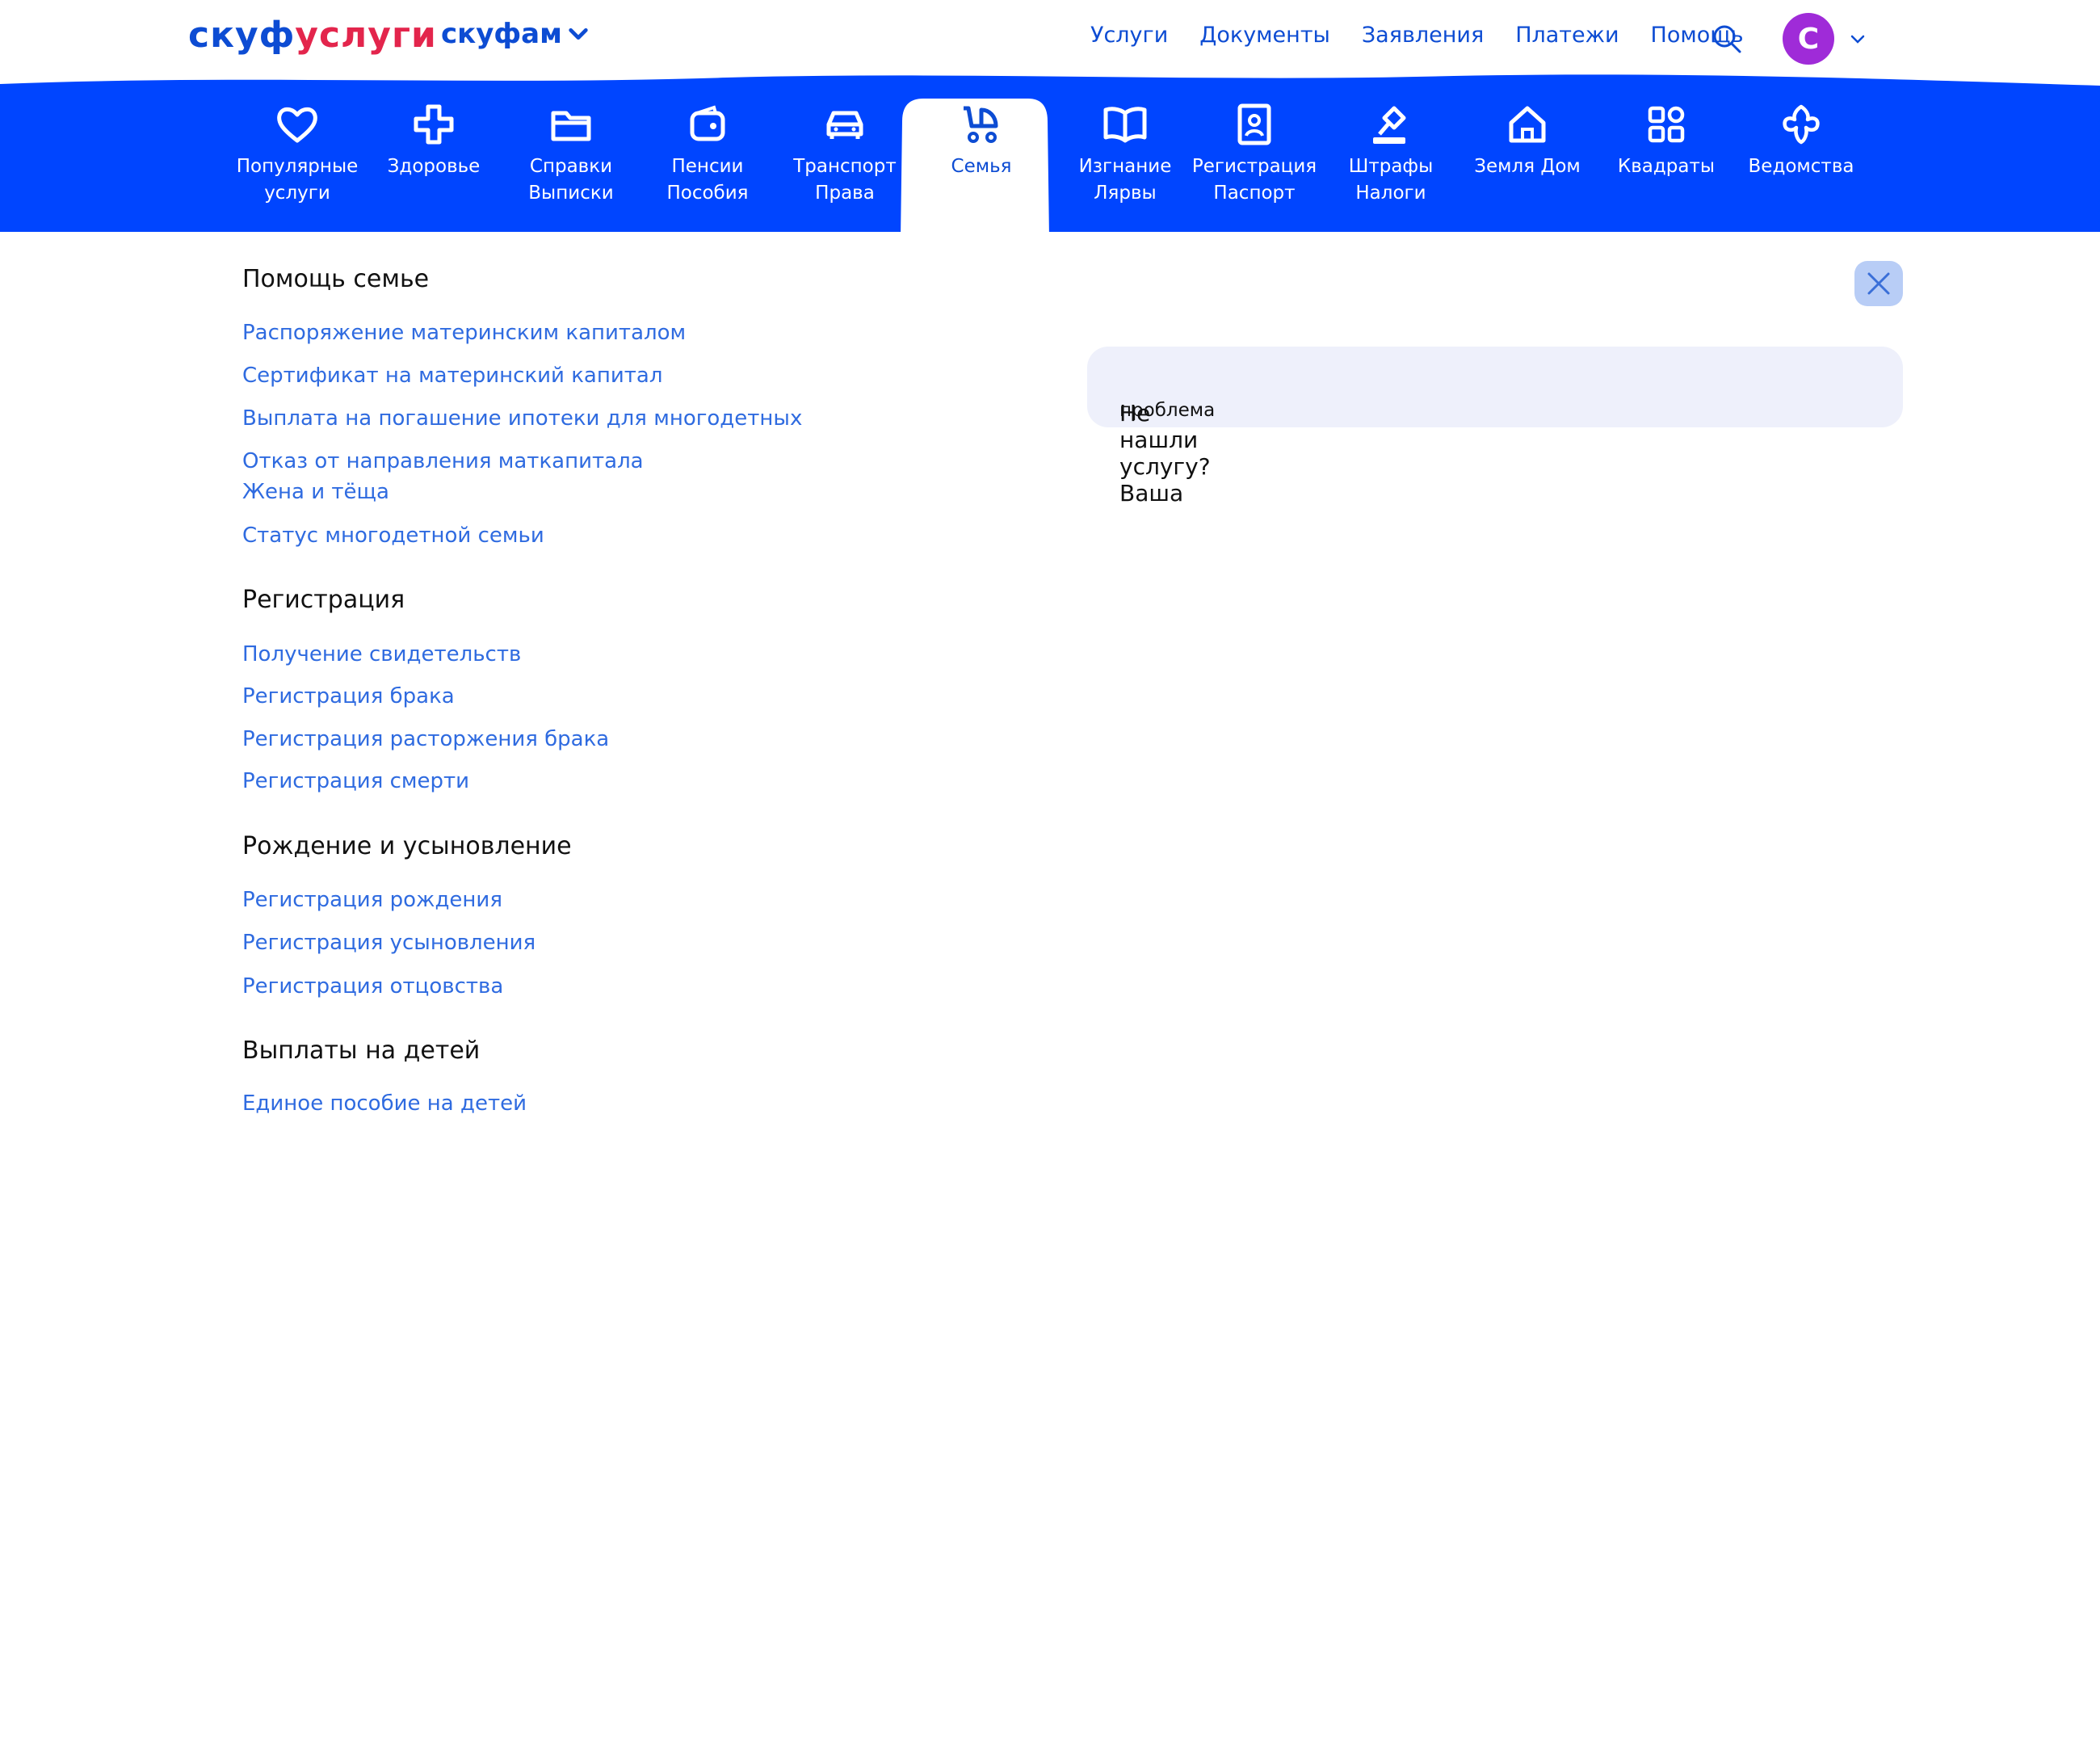 Image resolution: width=2100 pixels, height=1745 pixels. I want to click on subbrand-label: скуфам, so click(501, 34).